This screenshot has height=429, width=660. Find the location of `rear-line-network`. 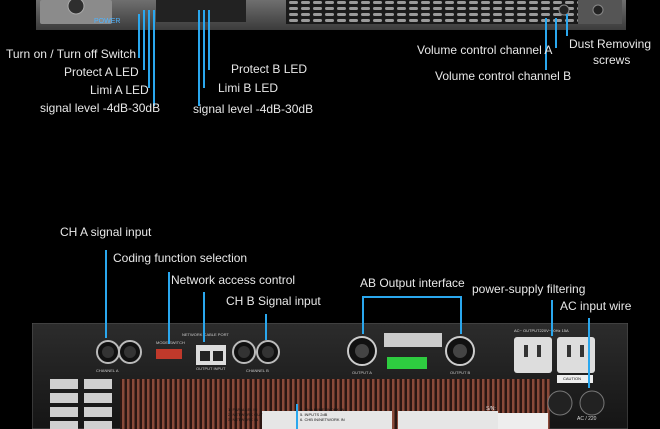

rear-line-network is located at coordinates (204, 317).